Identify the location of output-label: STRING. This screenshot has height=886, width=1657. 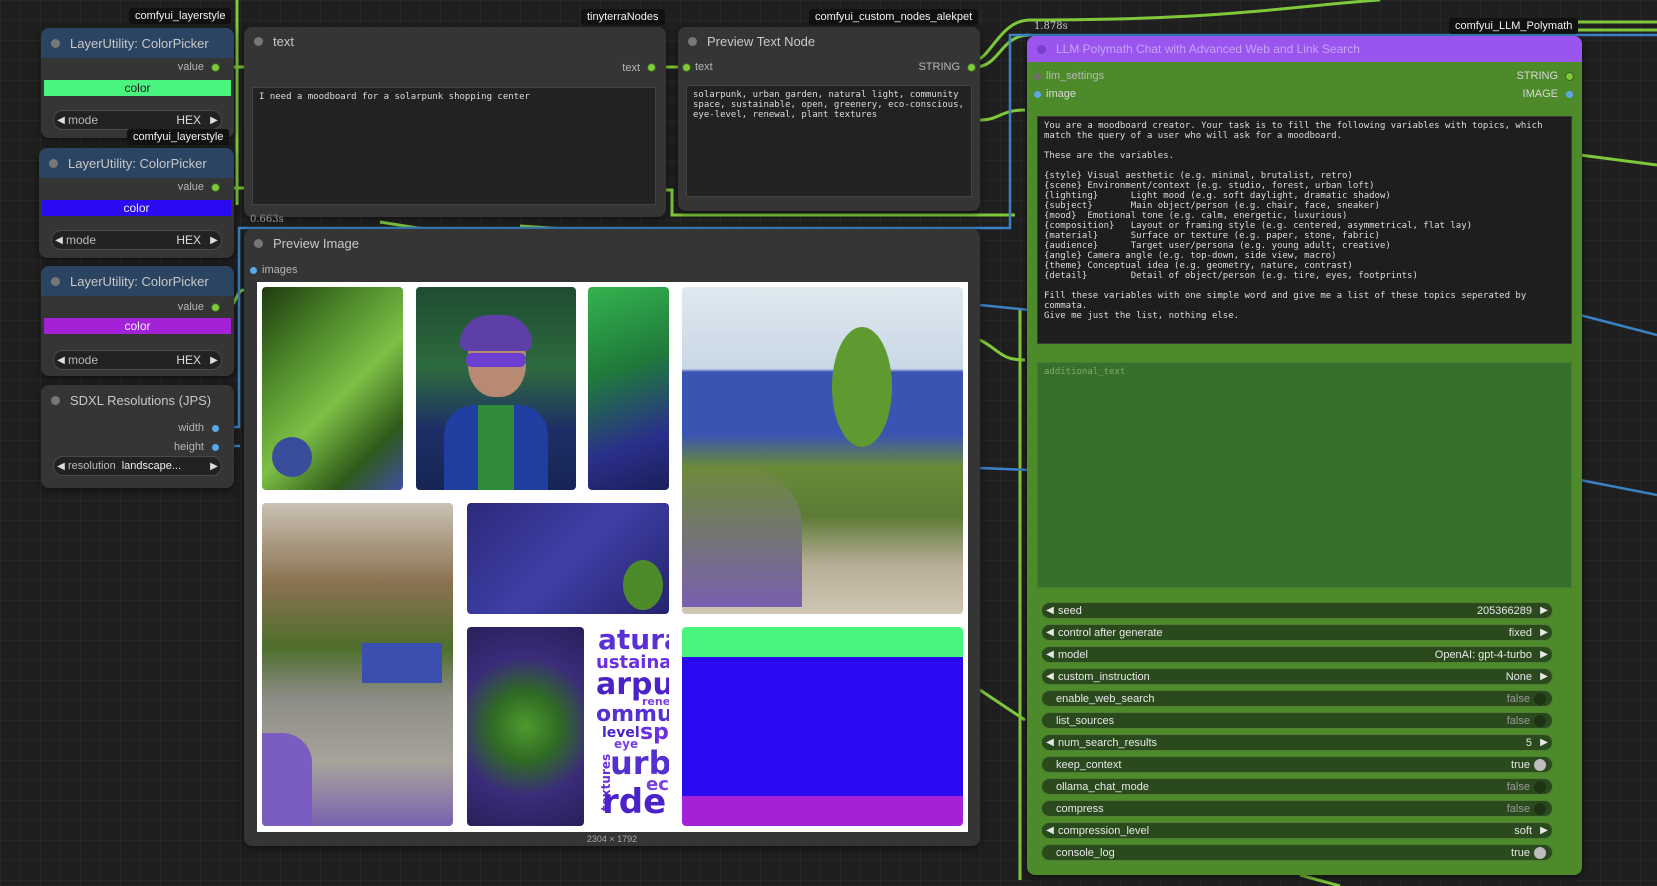
(1537, 76).